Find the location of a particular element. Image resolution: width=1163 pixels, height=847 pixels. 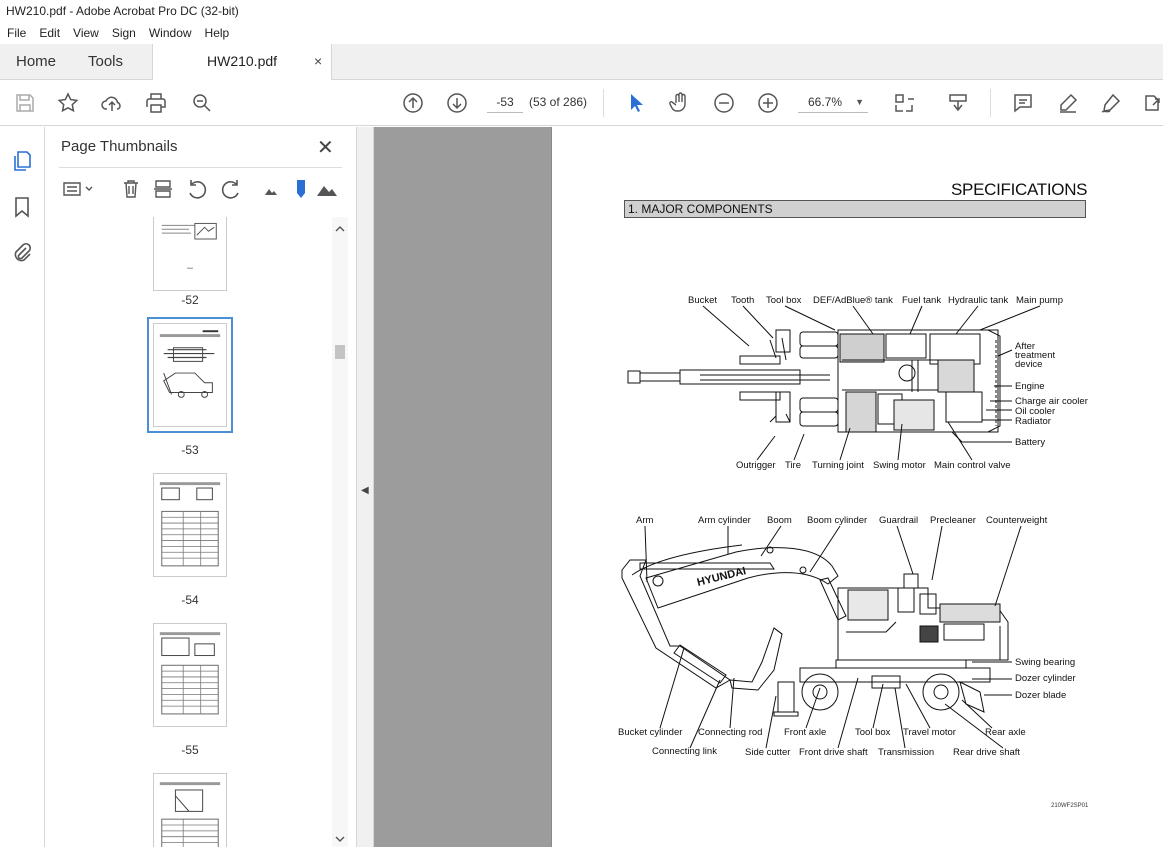

print-icon is located at coordinates (156, 103).